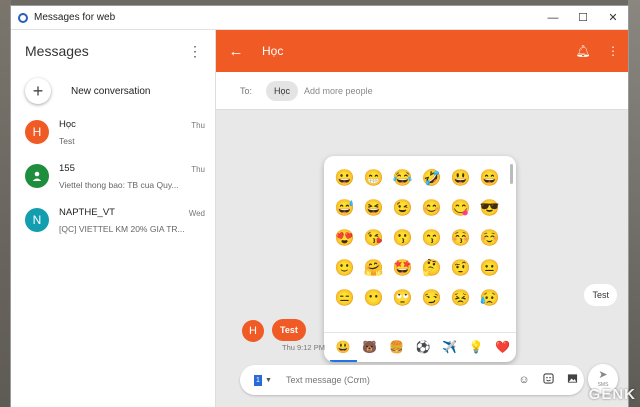 Image resolution: width=640 pixels, height=407 pixels. What do you see at coordinates (373, 239) in the screenshot?
I see `emoji-item: 😘` at bounding box center [373, 239].